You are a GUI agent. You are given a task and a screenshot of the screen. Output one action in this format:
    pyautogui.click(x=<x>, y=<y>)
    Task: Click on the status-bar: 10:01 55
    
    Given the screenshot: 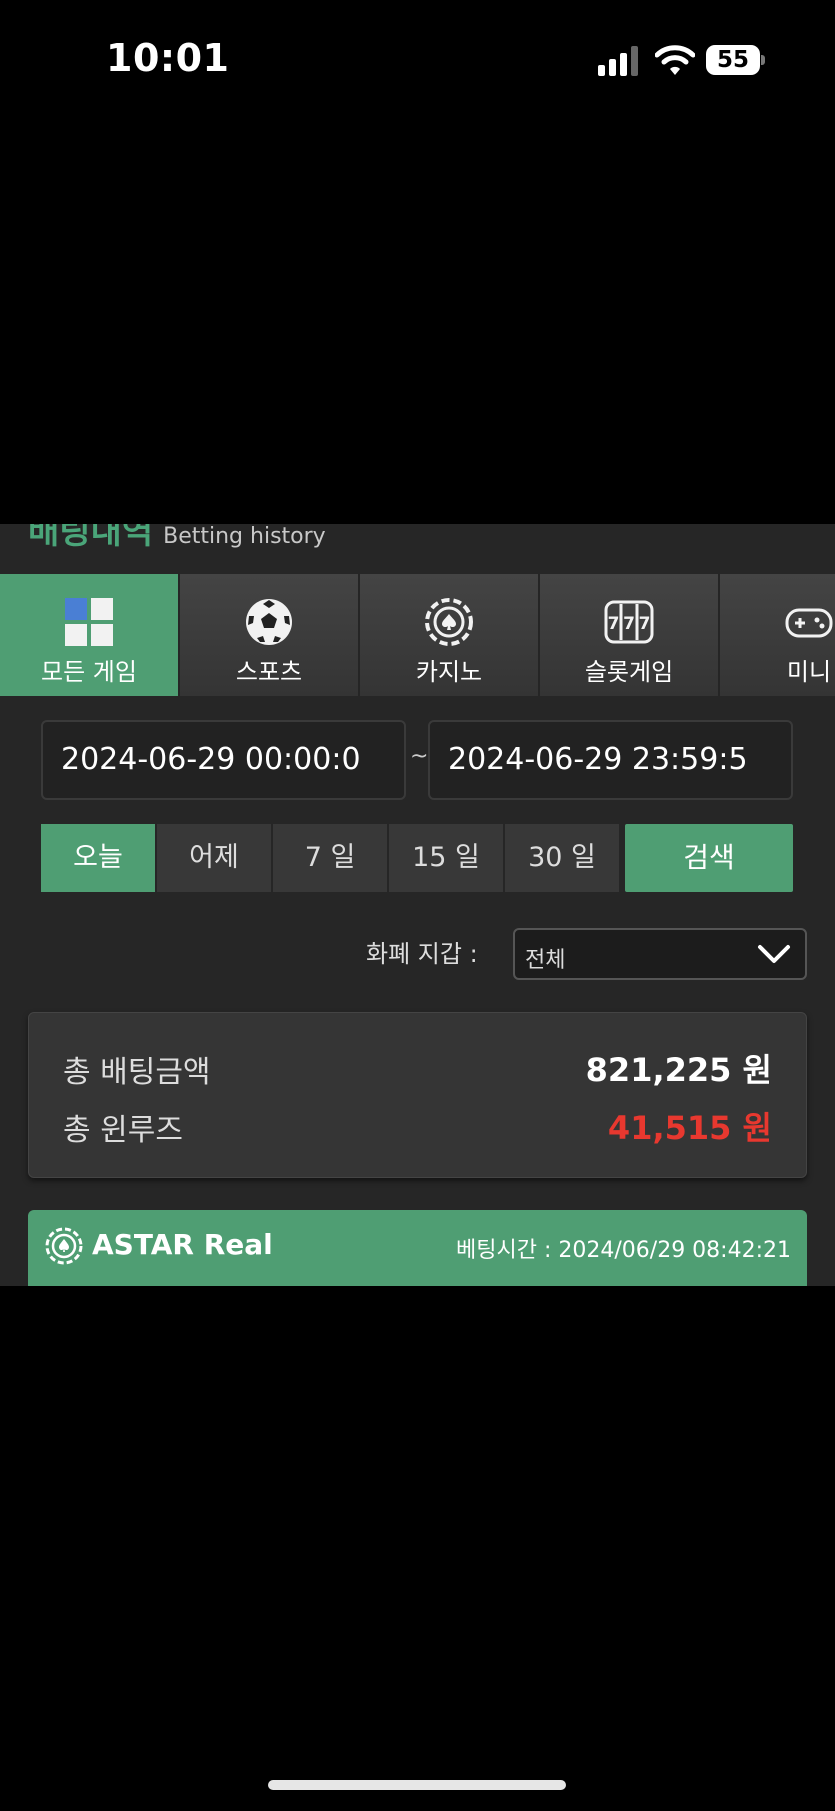 What is the action you would take?
    pyautogui.click(x=417, y=65)
    